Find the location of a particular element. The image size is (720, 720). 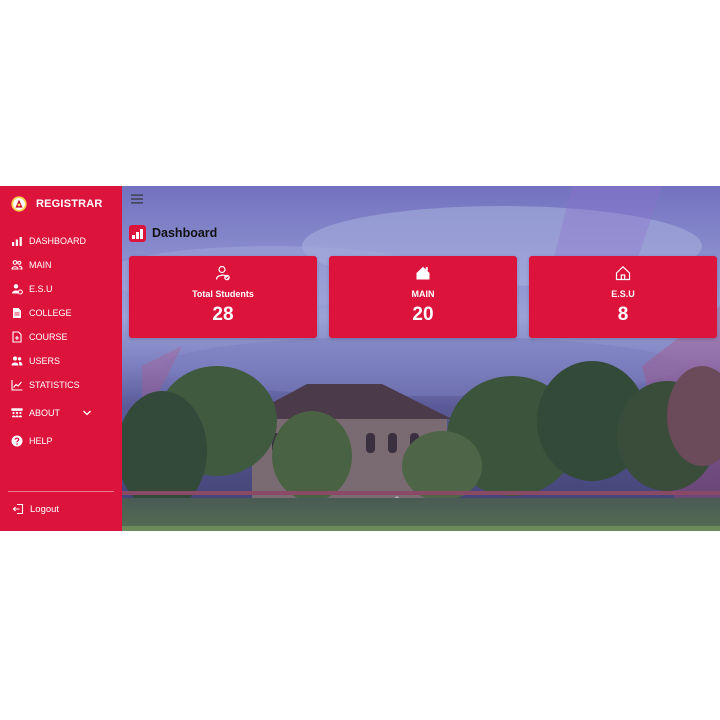

user-check-icon is located at coordinates (222, 273).